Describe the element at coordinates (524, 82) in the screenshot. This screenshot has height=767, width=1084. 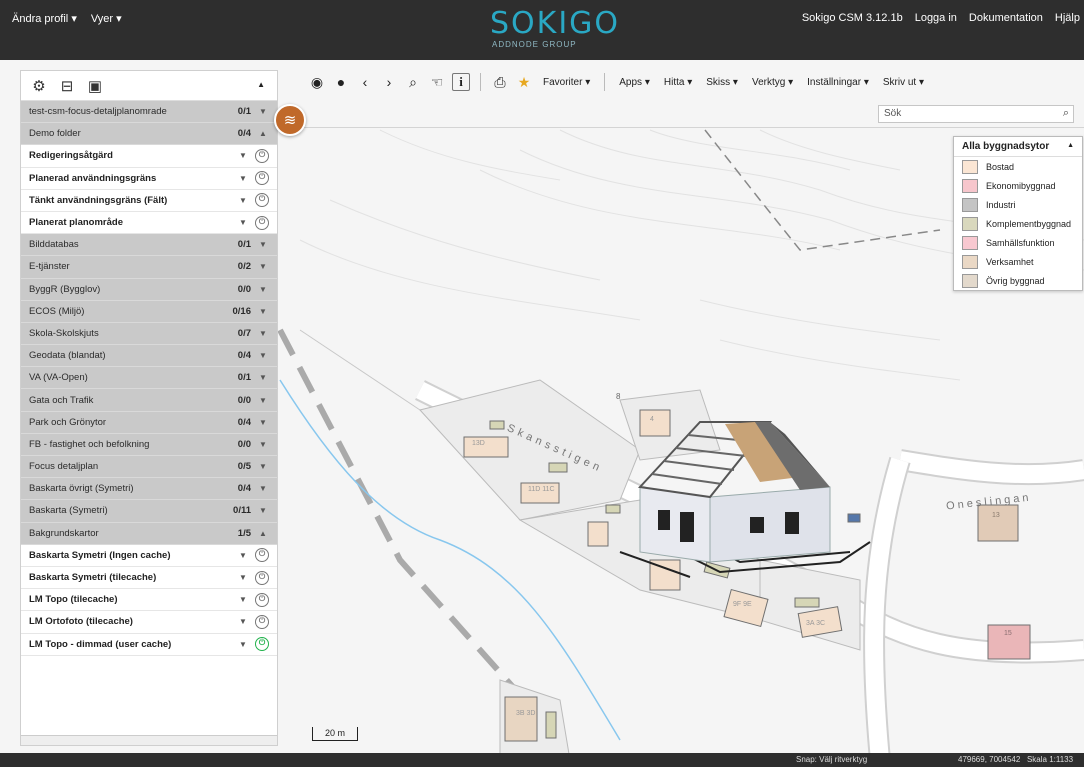
I see `favorite-star-icon: ★` at that location.